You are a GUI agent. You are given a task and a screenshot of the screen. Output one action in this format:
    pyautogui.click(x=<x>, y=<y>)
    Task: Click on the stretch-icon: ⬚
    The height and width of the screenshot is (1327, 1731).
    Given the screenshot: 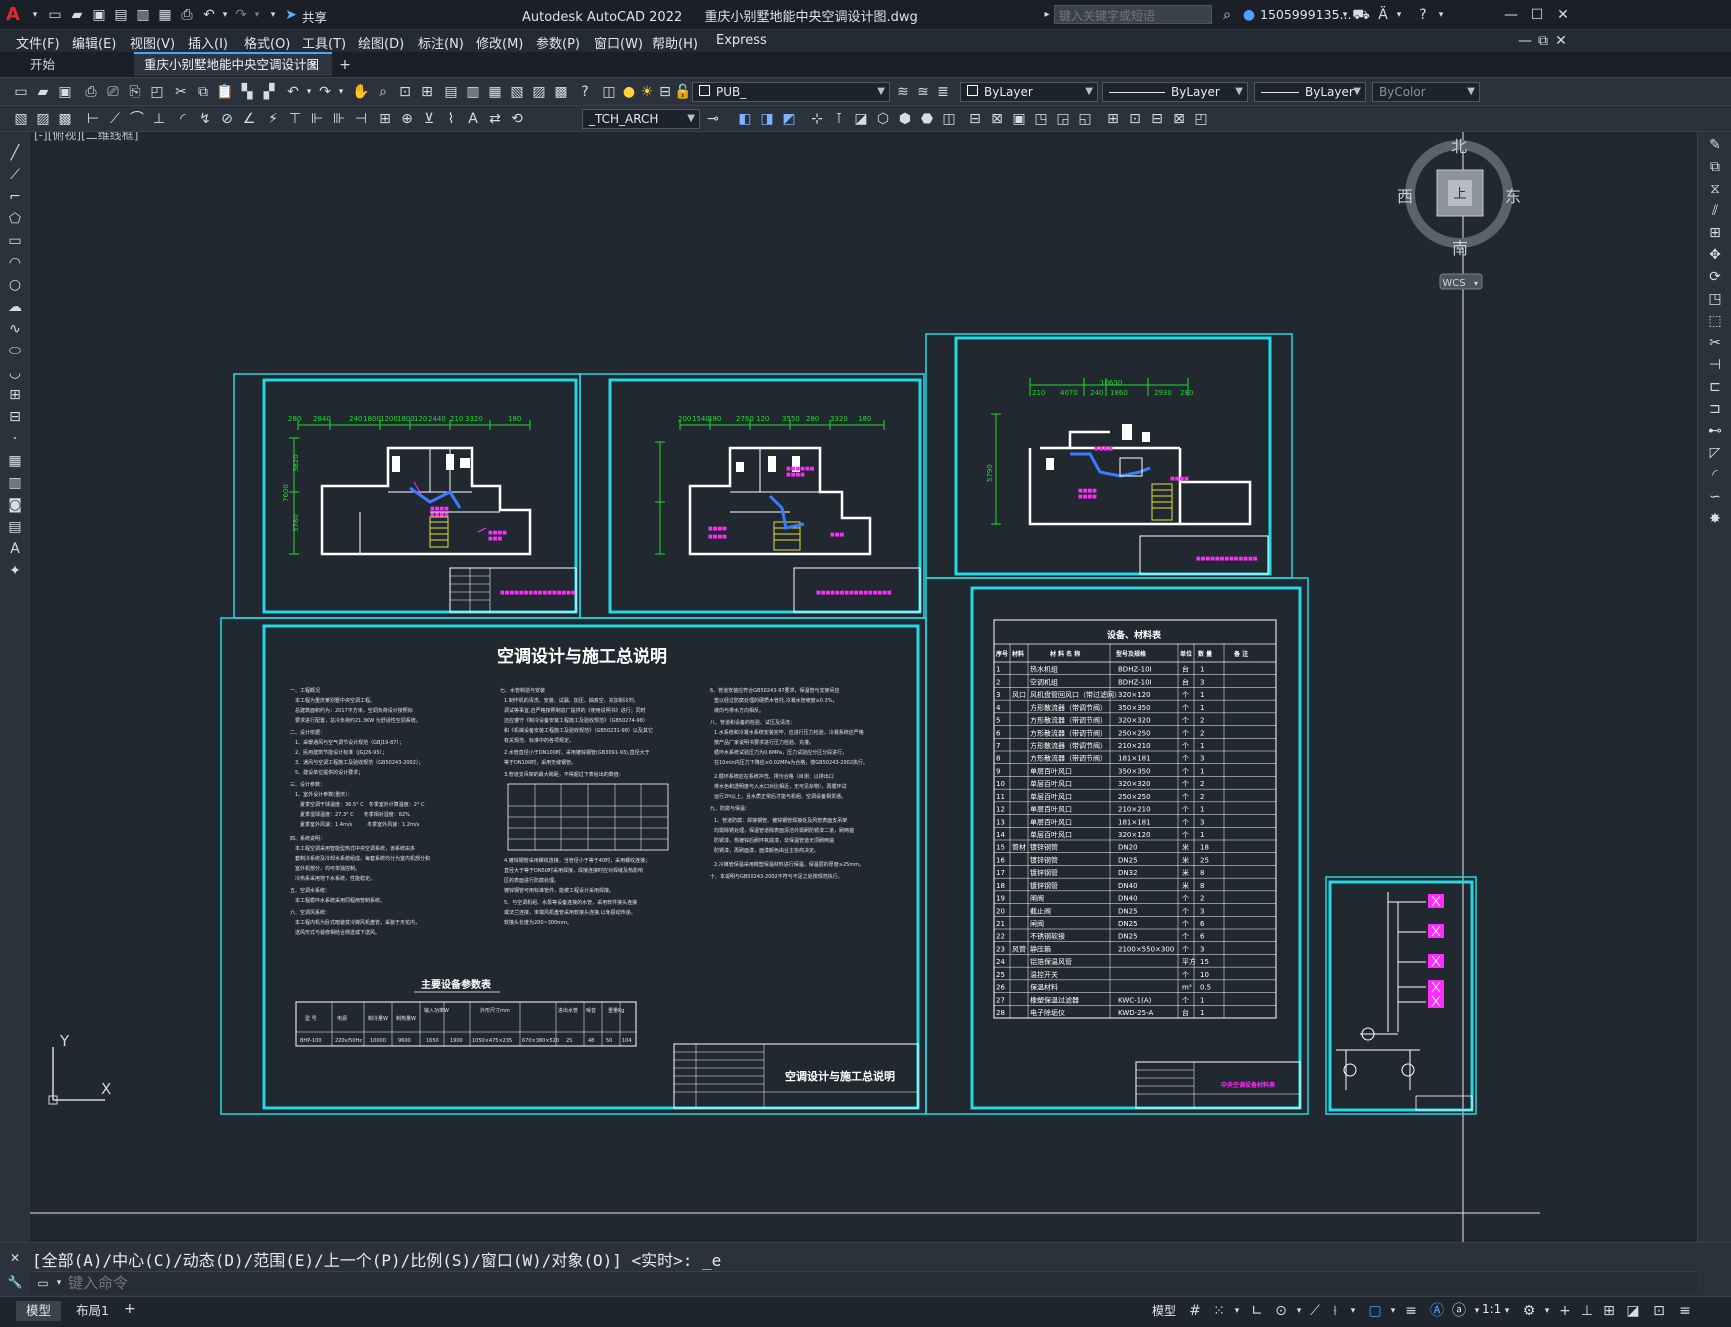 What is the action you would take?
    pyautogui.click(x=1715, y=321)
    